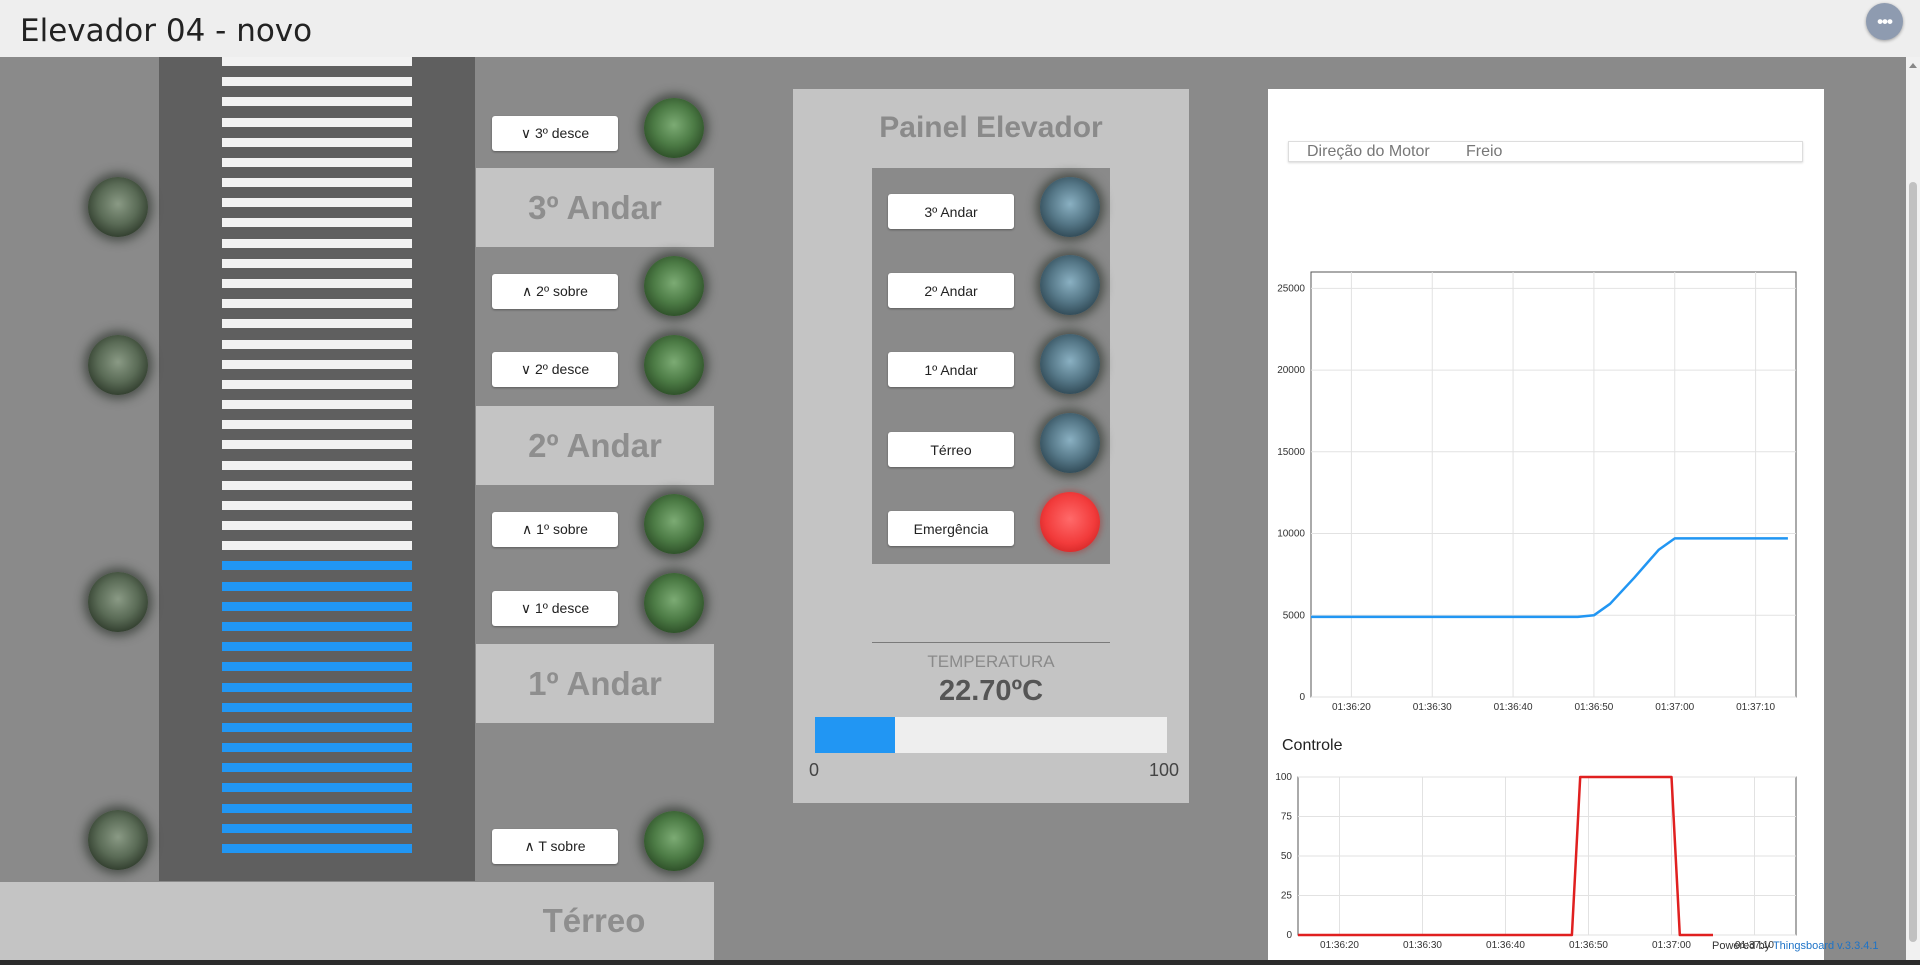 This screenshot has height=965, width=1920. I want to click on temperature-label: TEMPERATURA, so click(991, 661).